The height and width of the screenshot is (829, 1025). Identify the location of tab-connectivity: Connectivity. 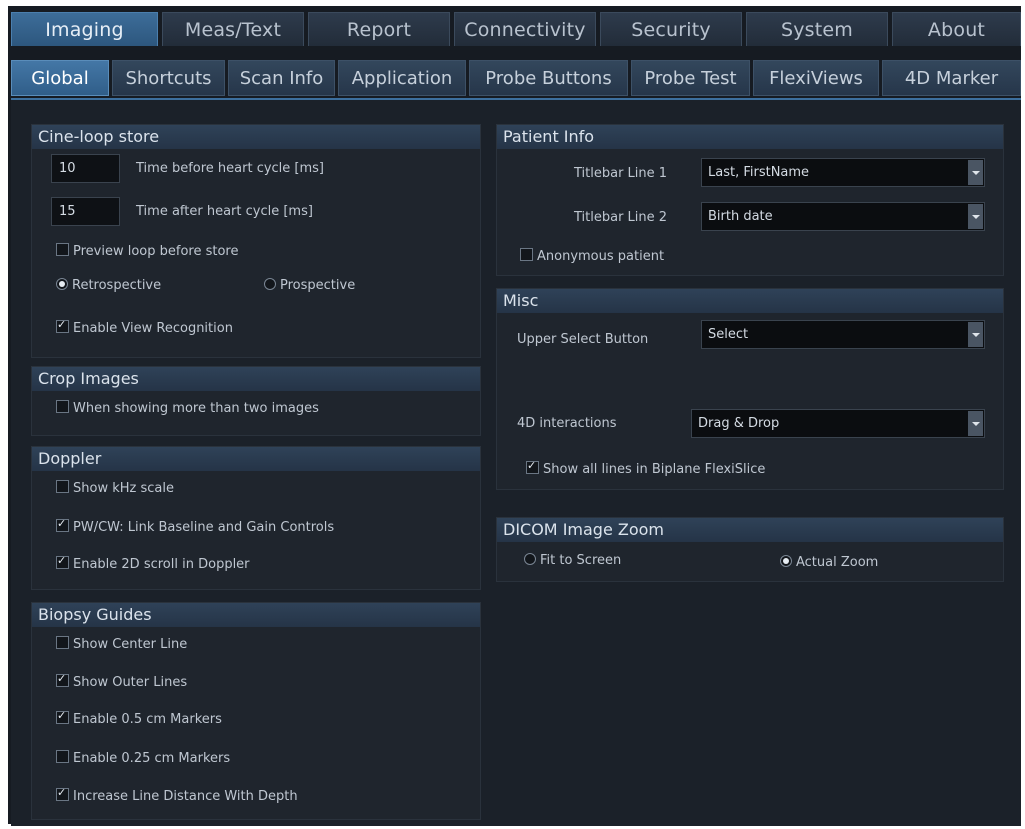
(525, 29).